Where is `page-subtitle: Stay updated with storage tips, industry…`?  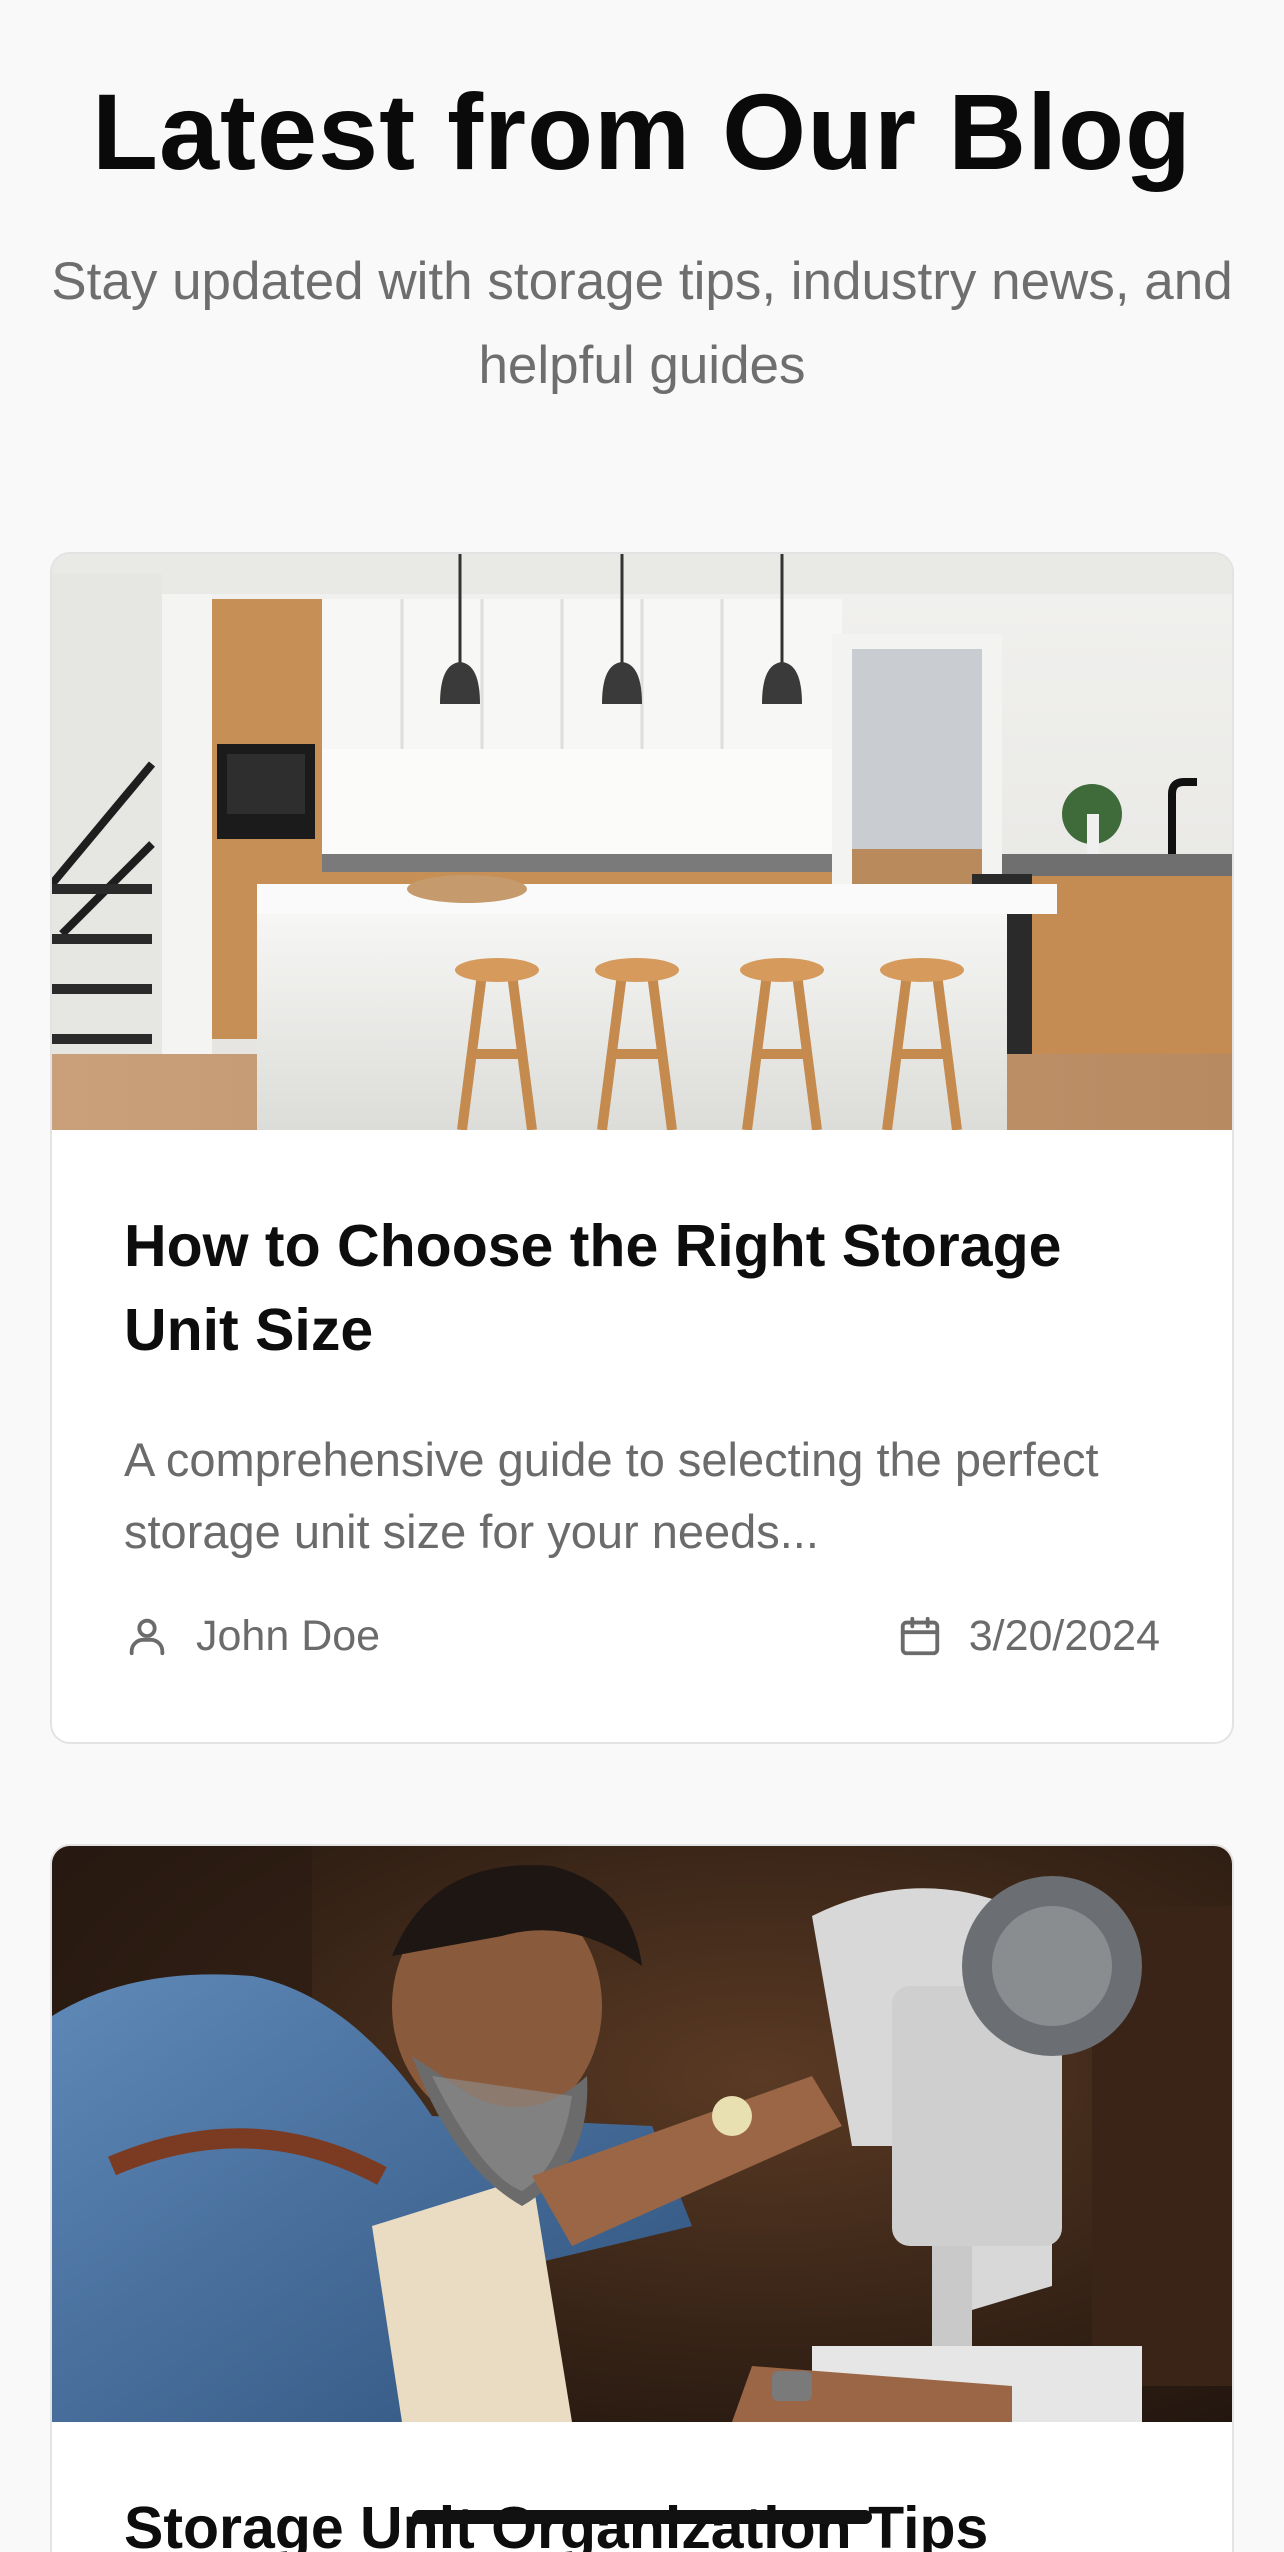 page-subtitle: Stay updated with storage tips, industry… is located at coordinates (642, 323).